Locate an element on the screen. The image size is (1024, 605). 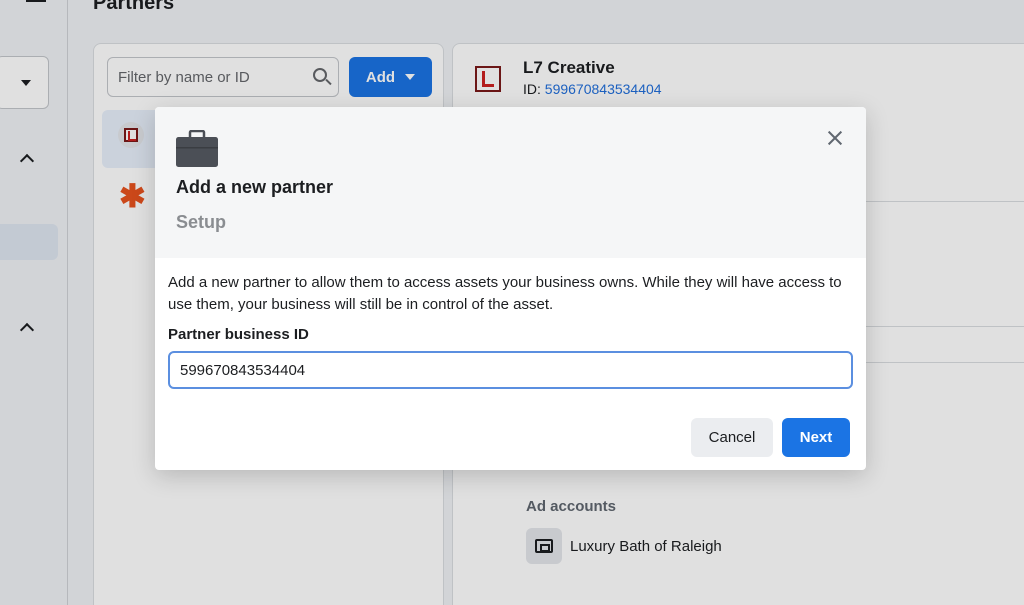
partner-id-field-label: Partner business ID is located at coordinates (238, 334).